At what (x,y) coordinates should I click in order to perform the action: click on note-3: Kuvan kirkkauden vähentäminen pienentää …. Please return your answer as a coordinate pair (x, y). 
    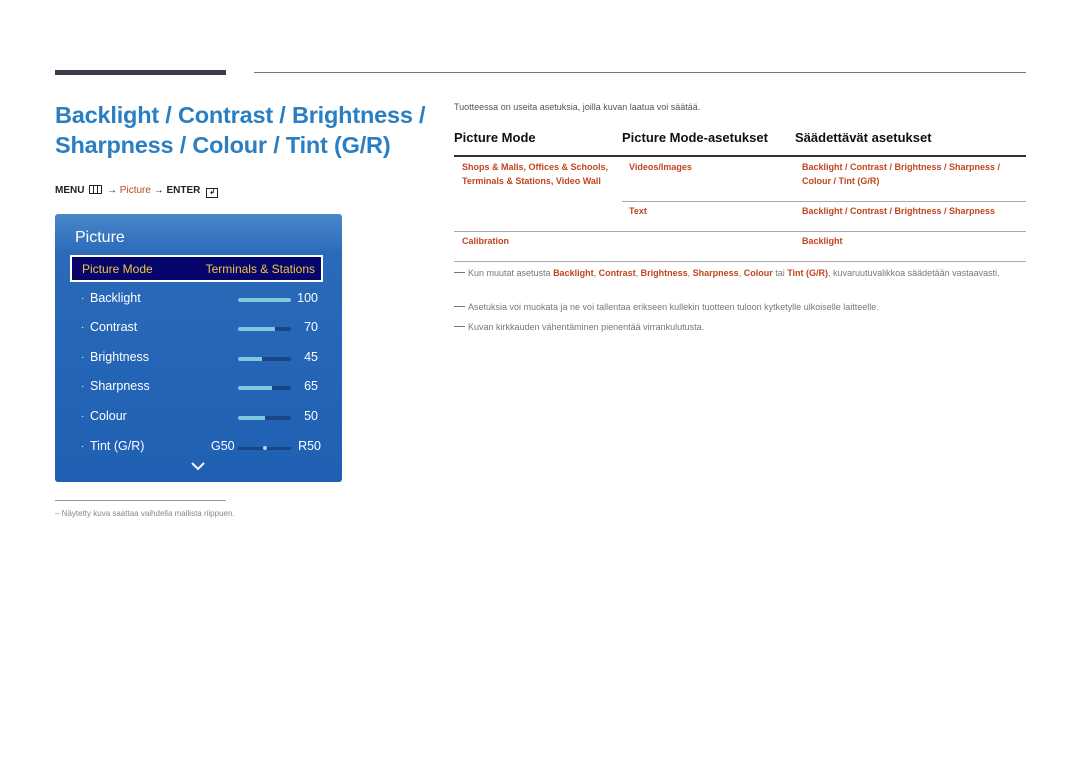
    Looking at the image, I should click on (739, 327).